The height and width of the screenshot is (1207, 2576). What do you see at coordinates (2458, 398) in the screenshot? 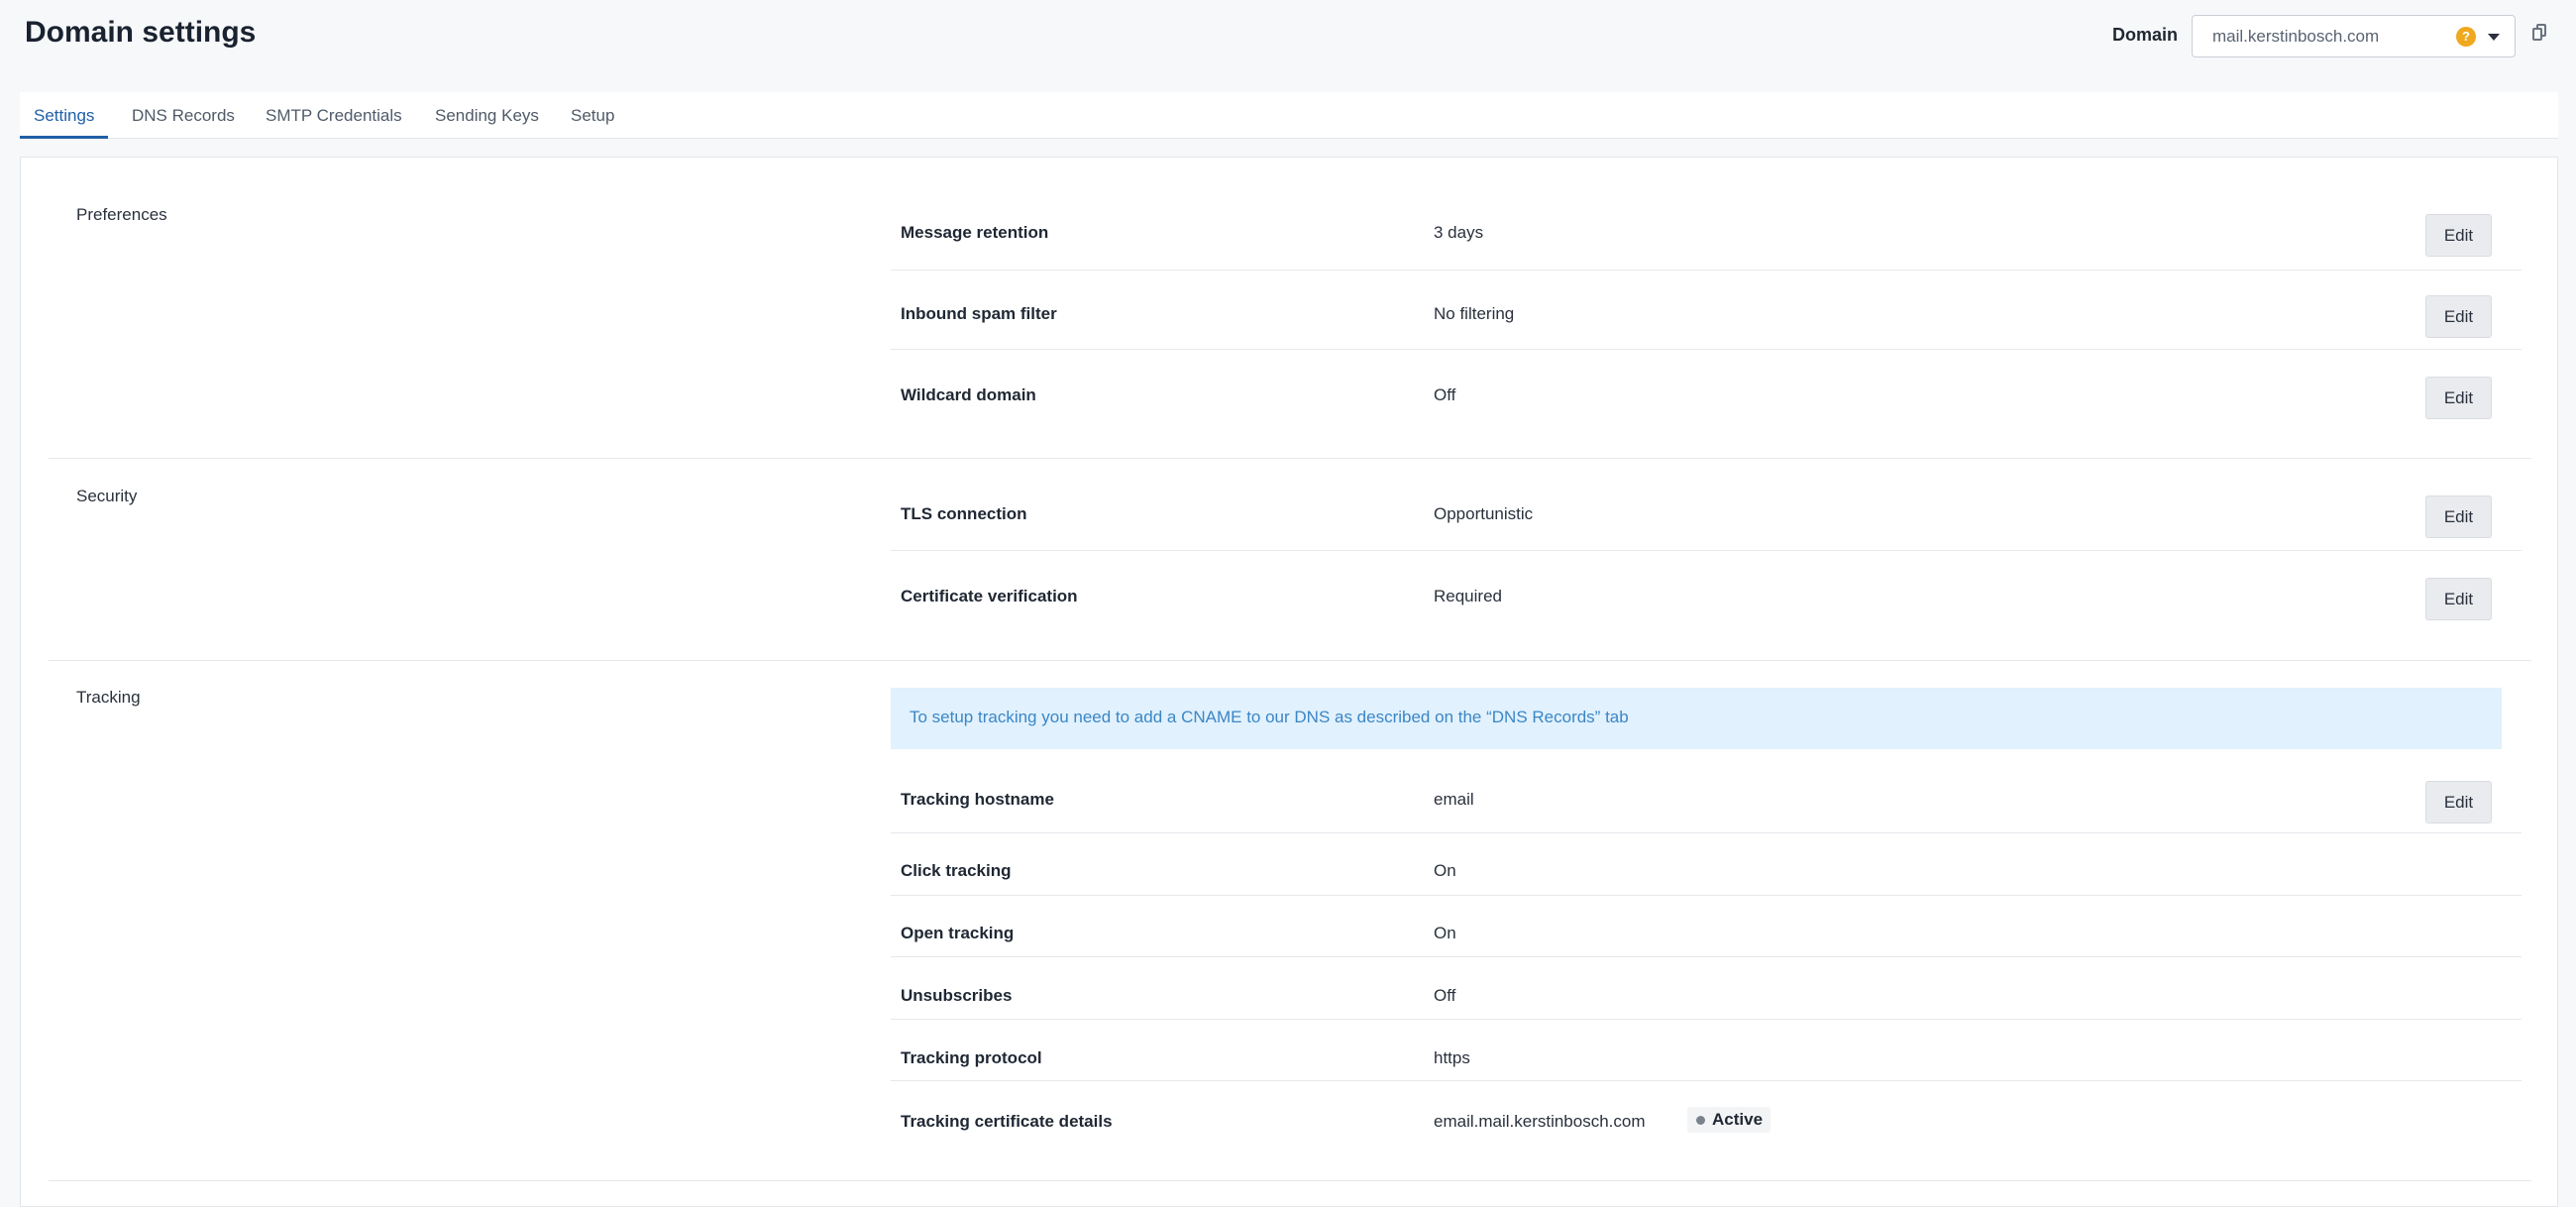
I see `edit-wildcard-domain-button: Edit` at bounding box center [2458, 398].